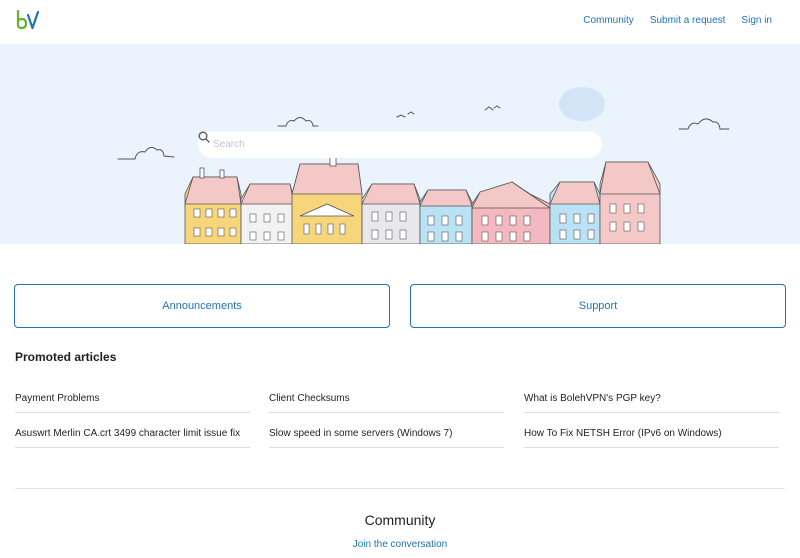 This screenshot has height=558, width=800. What do you see at coordinates (204, 137) in the screenshot?
I see `search-icon` at bounding box center [204, 137].